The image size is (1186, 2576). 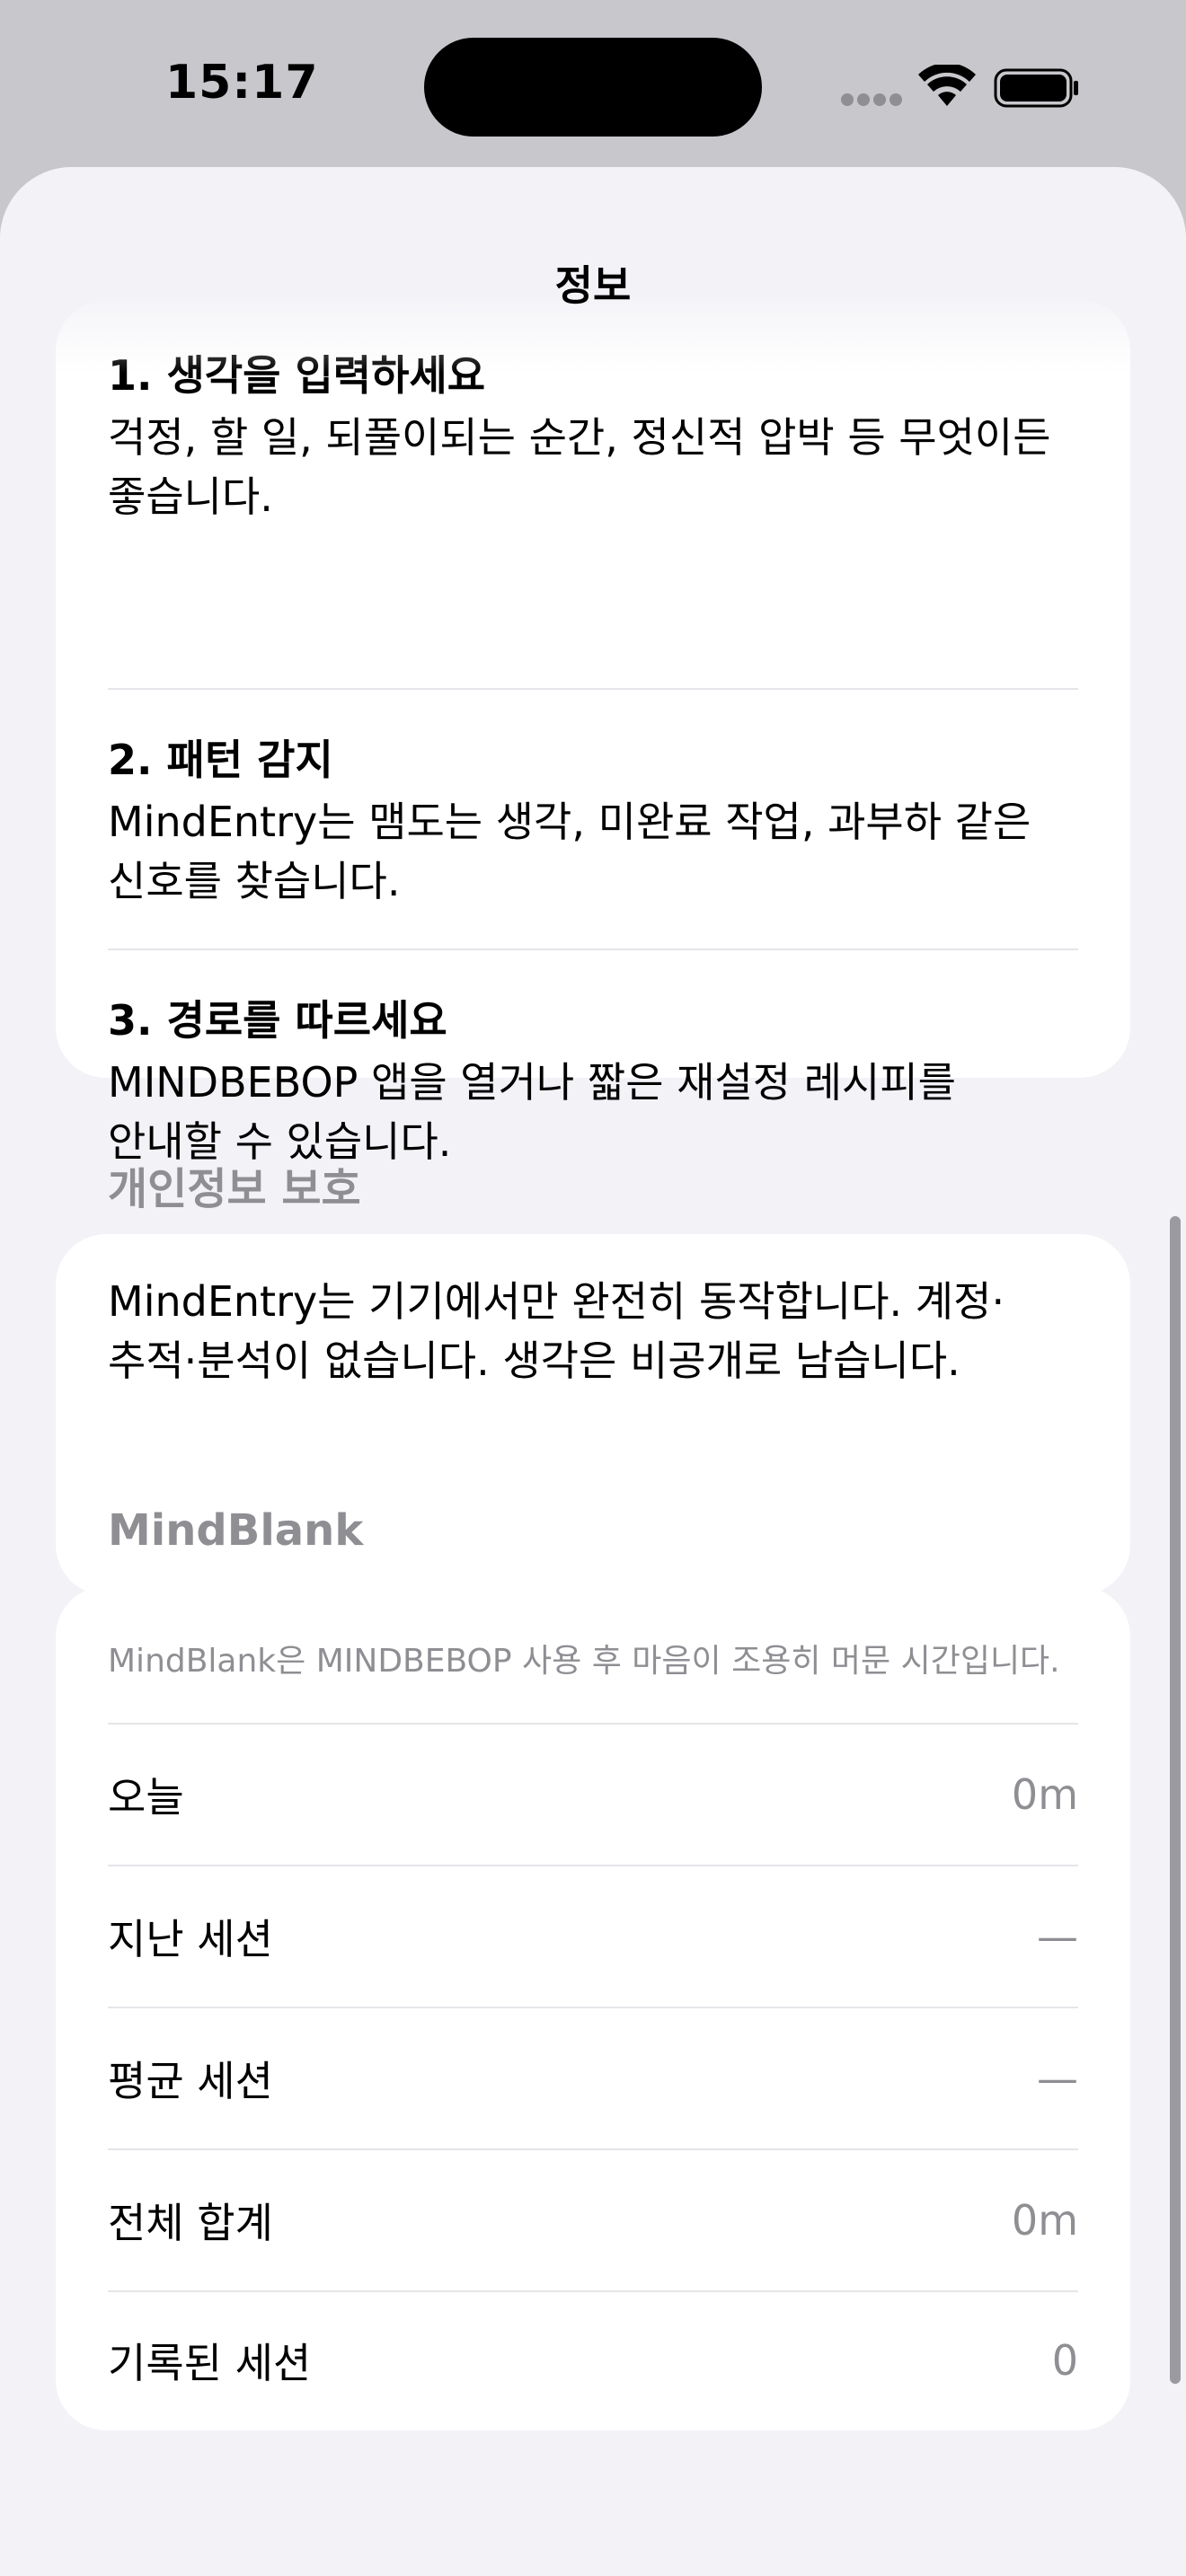 I want to click on status-time: 15:17, so click(x=242, y=83).